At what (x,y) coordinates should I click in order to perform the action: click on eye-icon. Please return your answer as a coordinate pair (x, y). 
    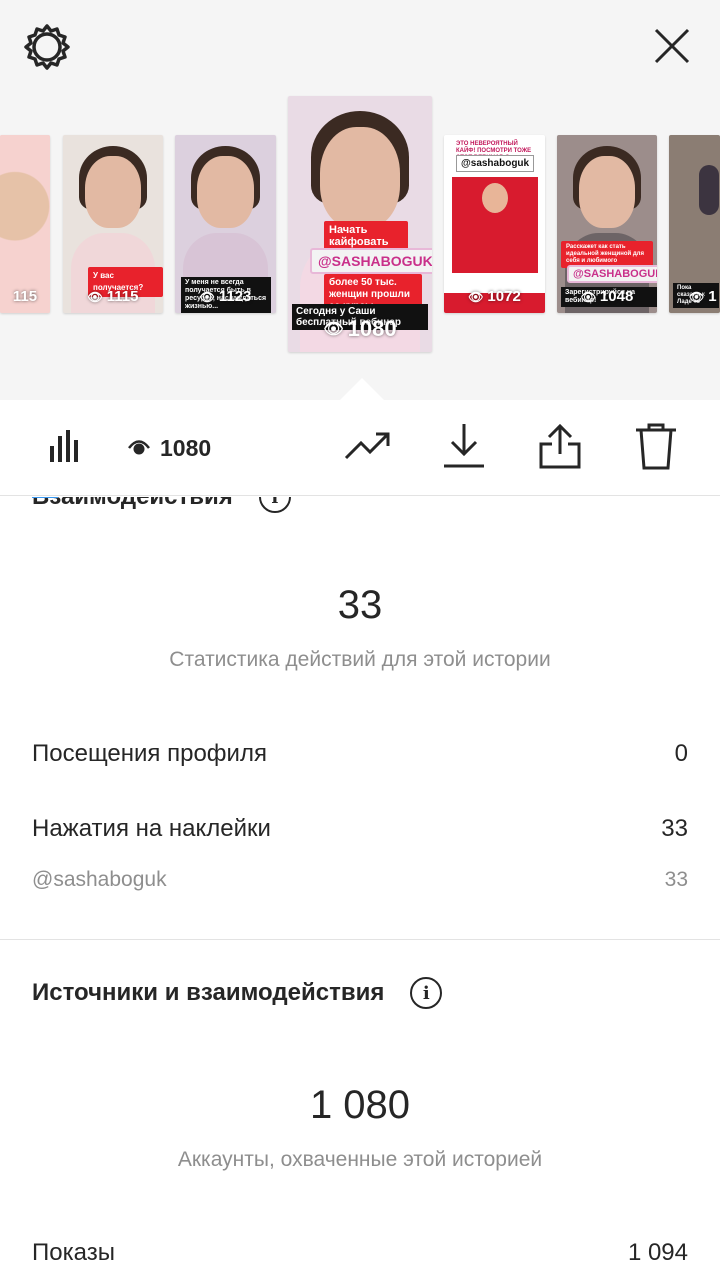
    Looking at the image, I should click on (139, 448).